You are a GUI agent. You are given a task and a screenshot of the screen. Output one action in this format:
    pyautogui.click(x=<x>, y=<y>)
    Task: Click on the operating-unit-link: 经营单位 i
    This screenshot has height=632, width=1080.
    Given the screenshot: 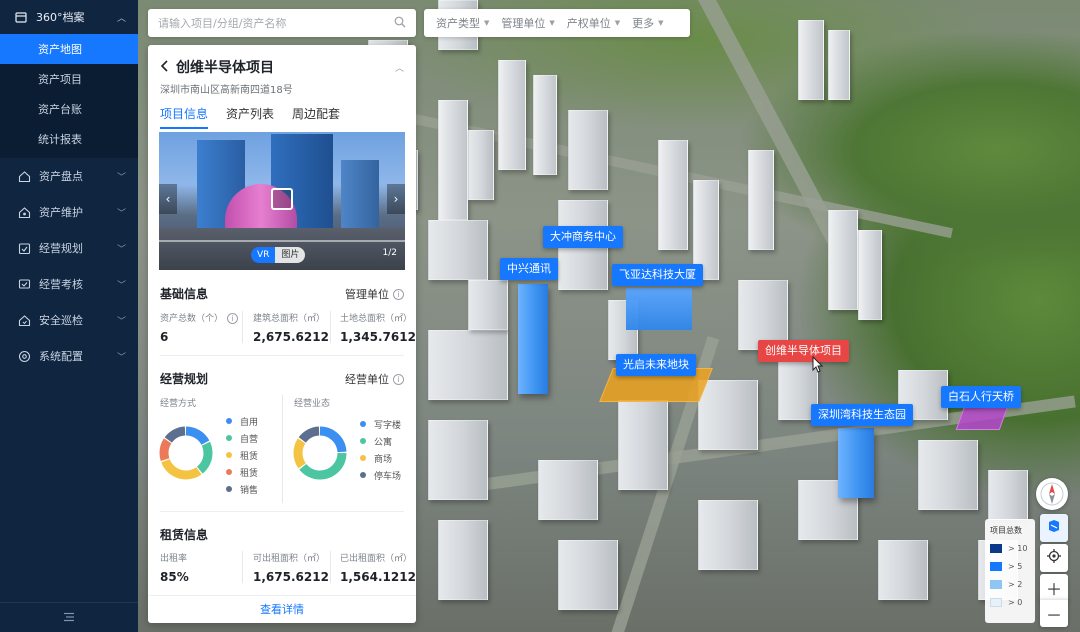 What is the action you would take?
    pyautogui.click(x=374, y=379)
    